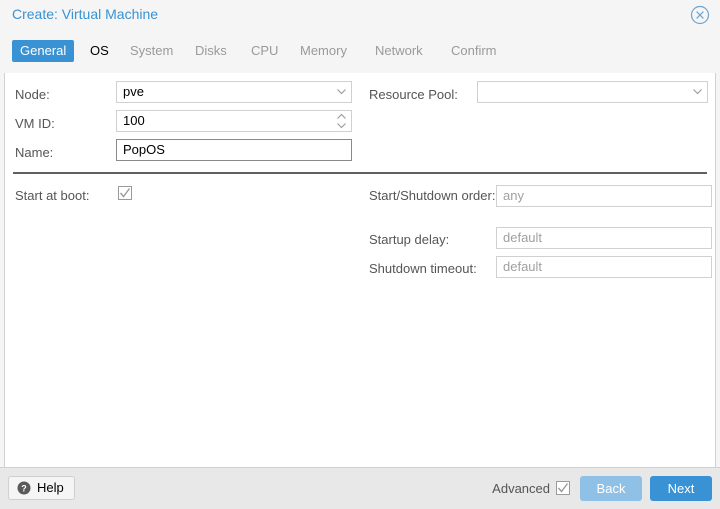 The height and width of the screenshot is (509, 720). What do you see at coordinates (99, 51) in the screenshot?
I see `tab-os: OS` at bounding box center [99, 51].